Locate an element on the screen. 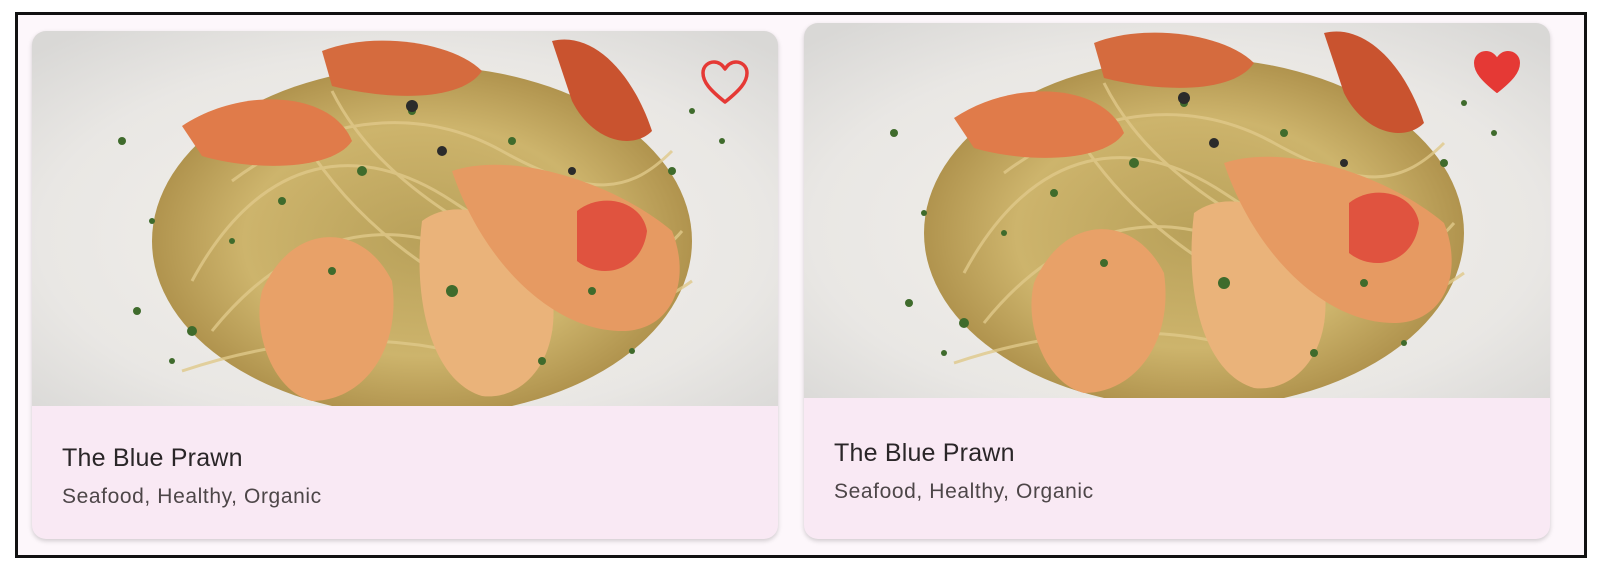 The width and height of the screenshot is (1605, 575). heart-filled-icon is located at coordinates (1497, 72).